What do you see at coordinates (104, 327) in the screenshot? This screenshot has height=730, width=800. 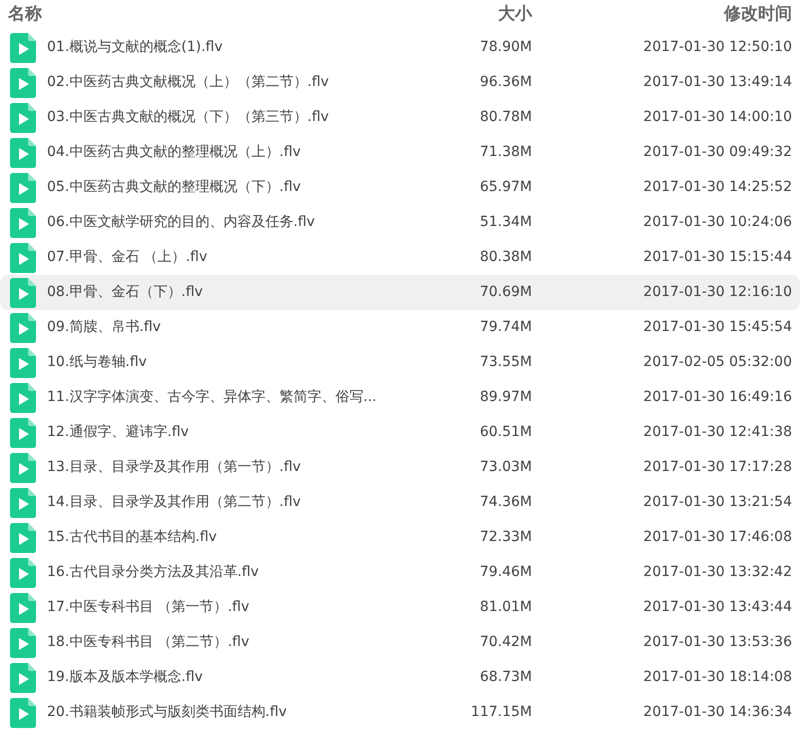 I see `file-name: 09.简牍、帛书.flv` at bounding box center [104, 327].